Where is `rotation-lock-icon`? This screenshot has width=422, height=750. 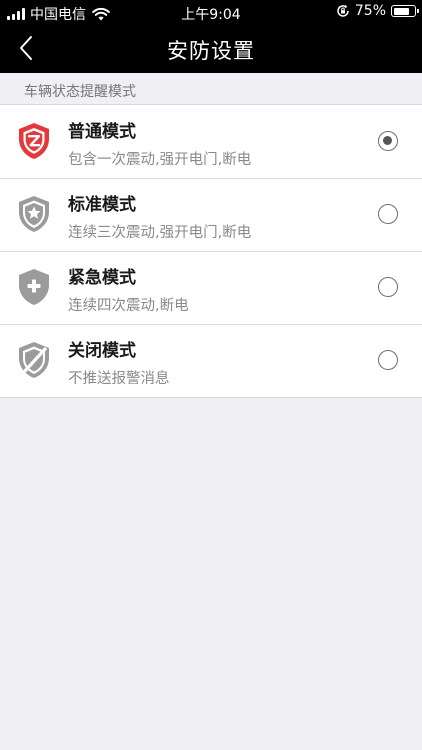 rotation-lock-icon is located at coordinates (343, 10).